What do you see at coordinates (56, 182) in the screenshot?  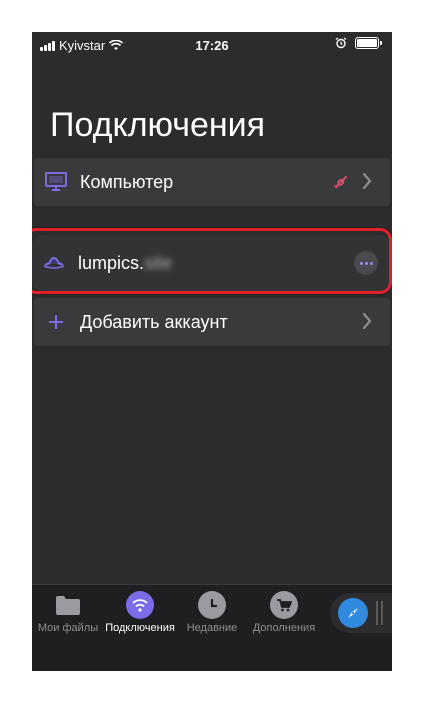 I see `monitor-icon` at bounding box center [56, 182].